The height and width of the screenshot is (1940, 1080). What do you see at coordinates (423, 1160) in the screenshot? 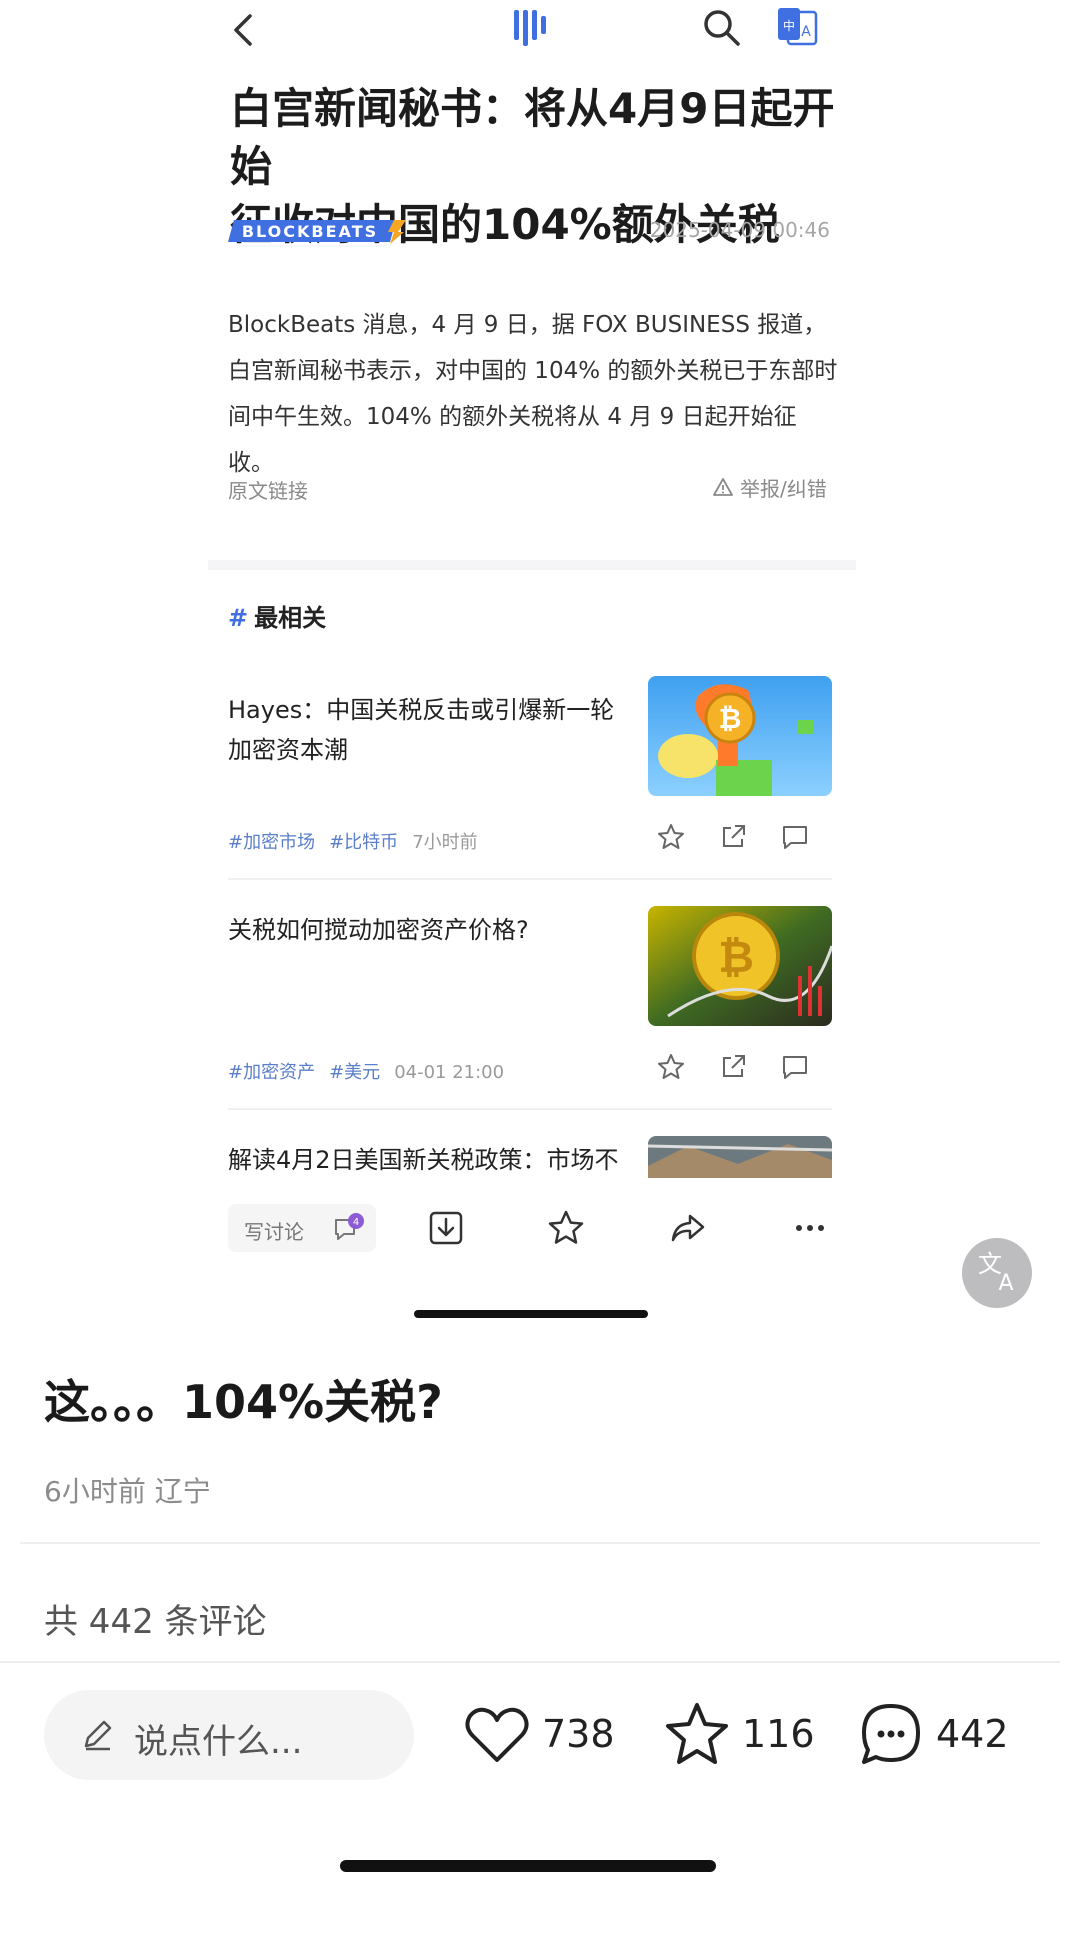
I see `item-title-line: 解读4月2日美国新关税政策：市场不` at bounding box center [423, 1160].